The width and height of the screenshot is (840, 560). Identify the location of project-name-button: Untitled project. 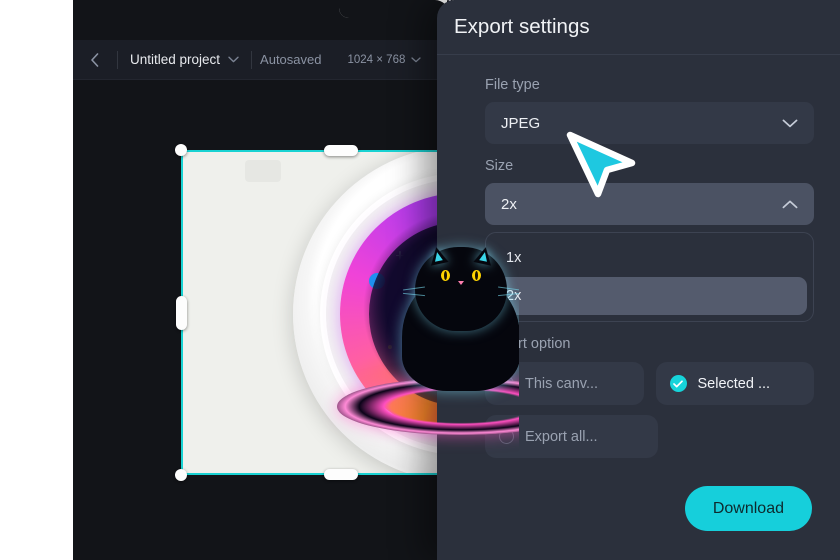
(184, 59).